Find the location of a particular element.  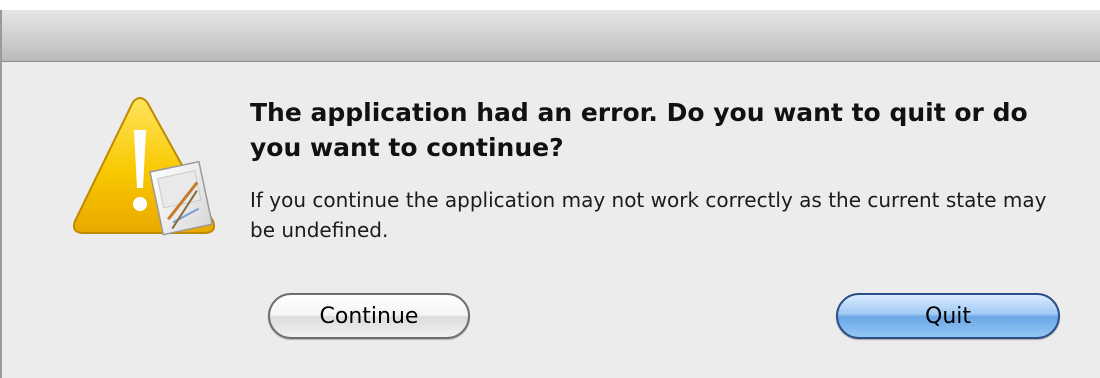

continue-button: Continue is located at coordinates (369, 316).